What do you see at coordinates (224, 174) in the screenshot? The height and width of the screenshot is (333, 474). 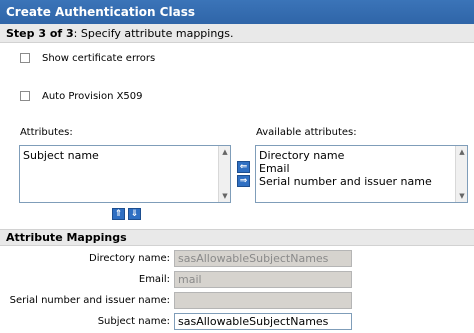 I see `attributes-scrollbar: ▲ ▼` at bounding box center [224, 174].